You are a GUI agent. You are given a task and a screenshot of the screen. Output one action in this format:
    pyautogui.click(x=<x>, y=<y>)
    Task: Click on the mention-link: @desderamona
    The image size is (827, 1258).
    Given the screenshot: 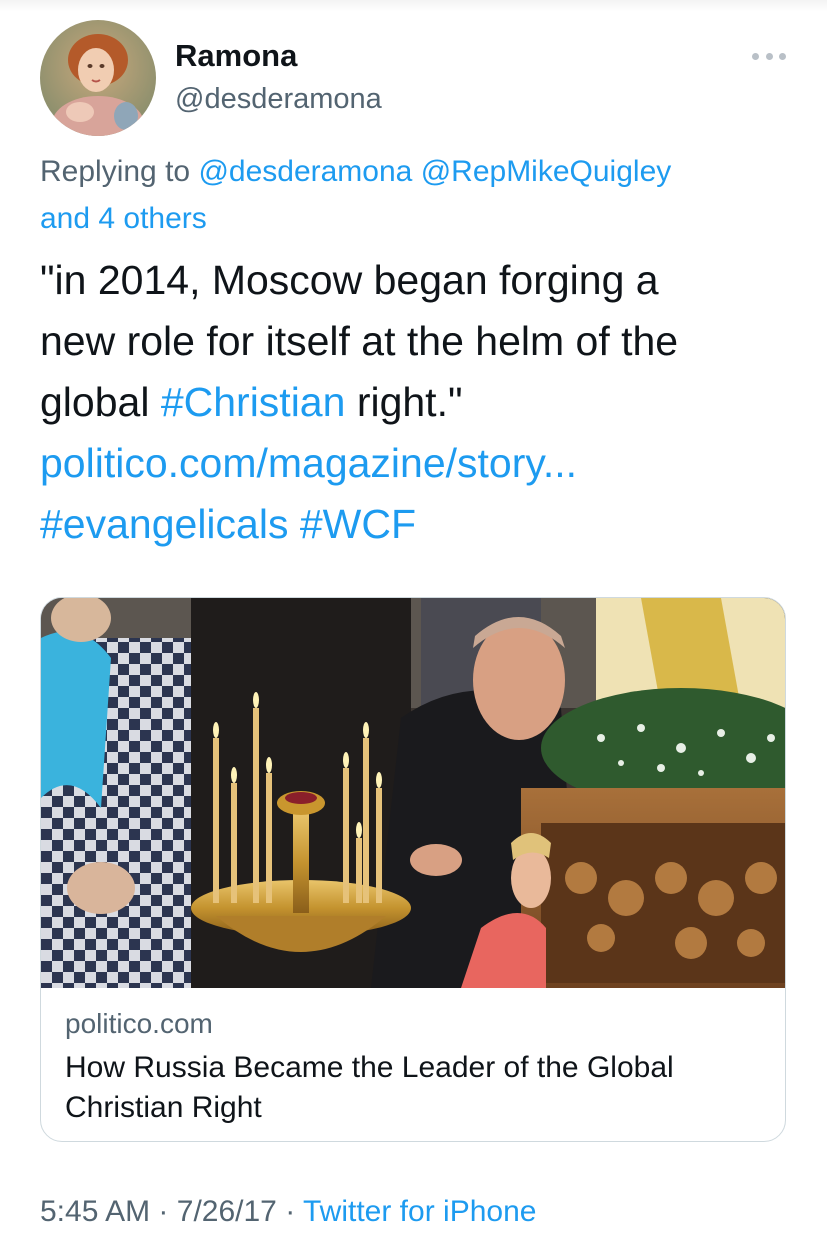 What is the action you would take?
    pyautogui.click(x=305, y=171)
    